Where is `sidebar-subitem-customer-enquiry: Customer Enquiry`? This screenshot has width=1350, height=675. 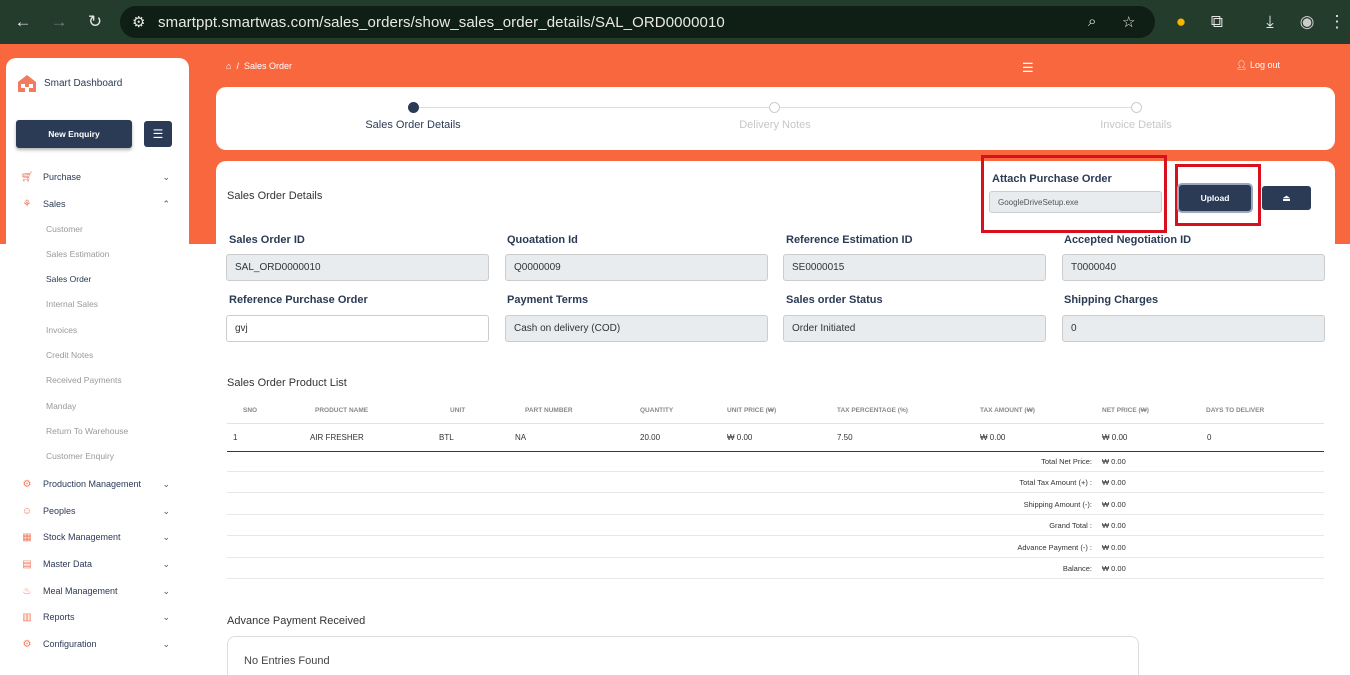 sidebar-subitem-customer-enquiry: Customer Enquiry is located at coordinates (80, 456).